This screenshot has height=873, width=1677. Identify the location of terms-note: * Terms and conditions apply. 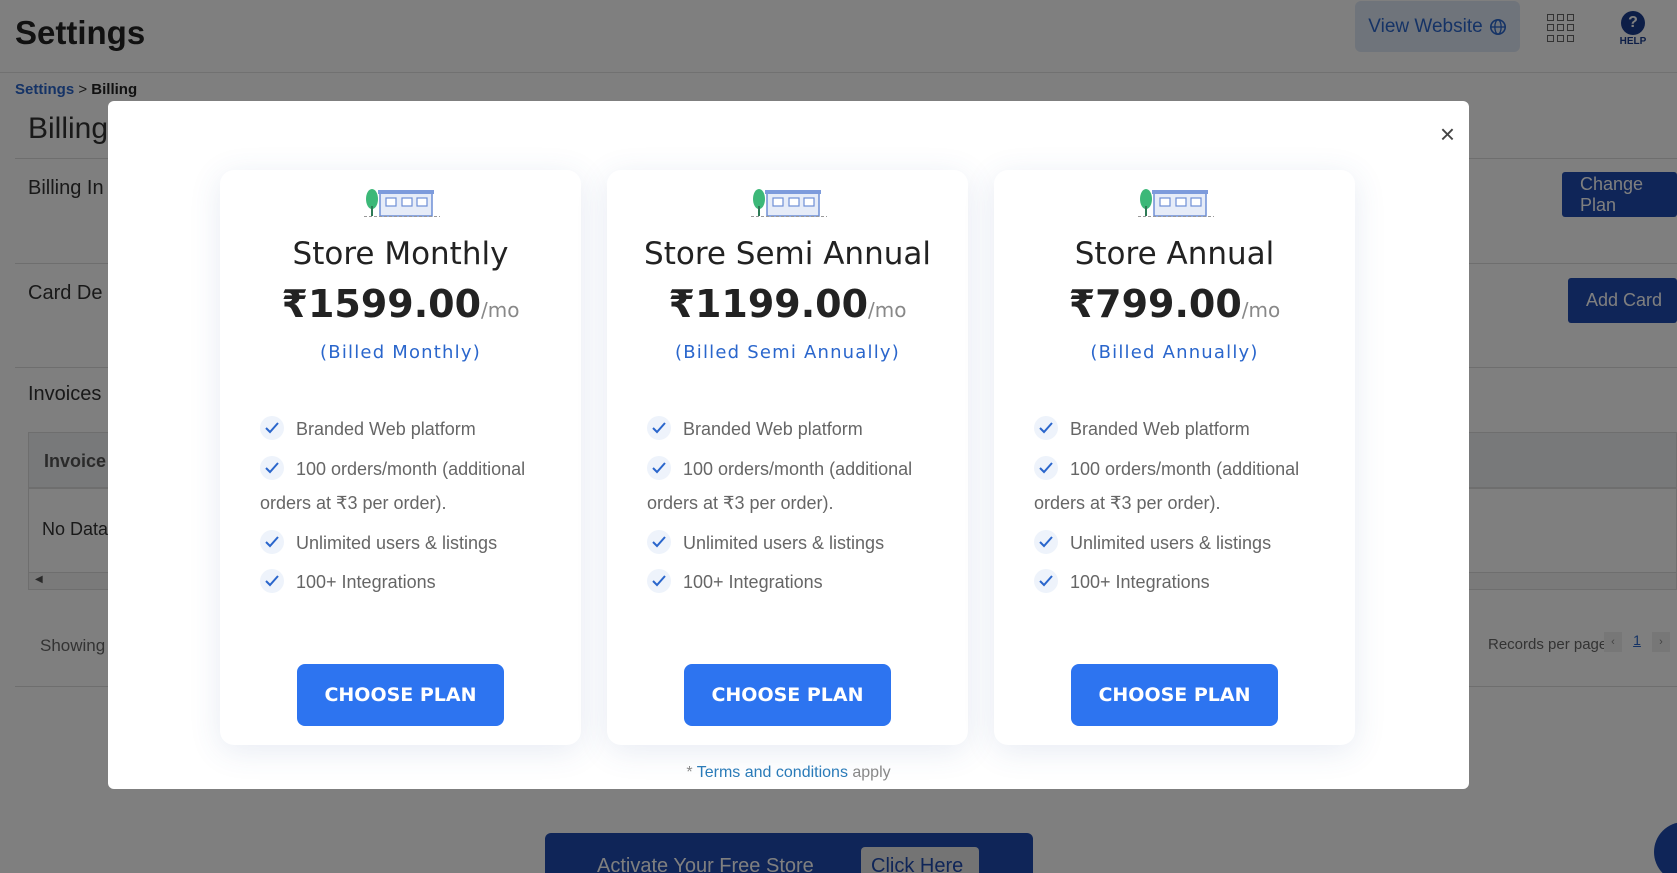
(788, 773).